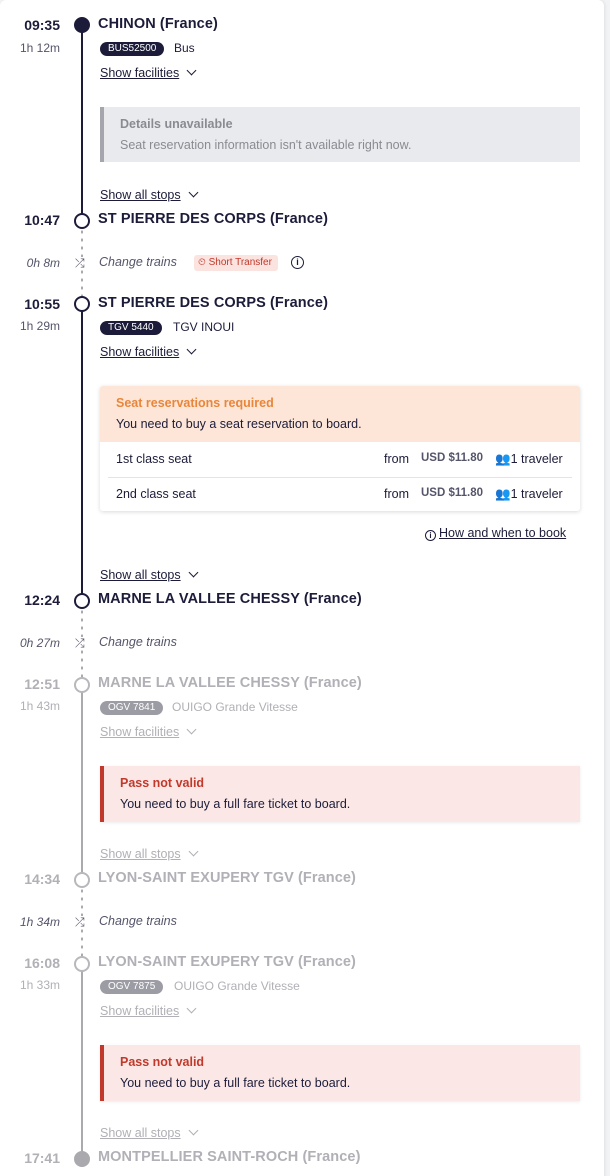 The width and height of the screenshot is (610, 1176). Describe the element at coordinates (43, 263) in the screenshot. I see `transfer-duration: 0h 8m` at that location.